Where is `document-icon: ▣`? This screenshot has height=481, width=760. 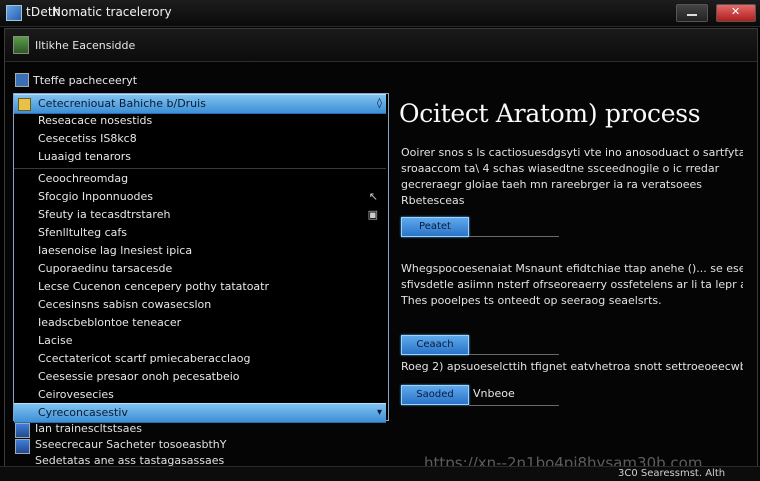
document-icon: ▣ is located at coordinates (373, 215).